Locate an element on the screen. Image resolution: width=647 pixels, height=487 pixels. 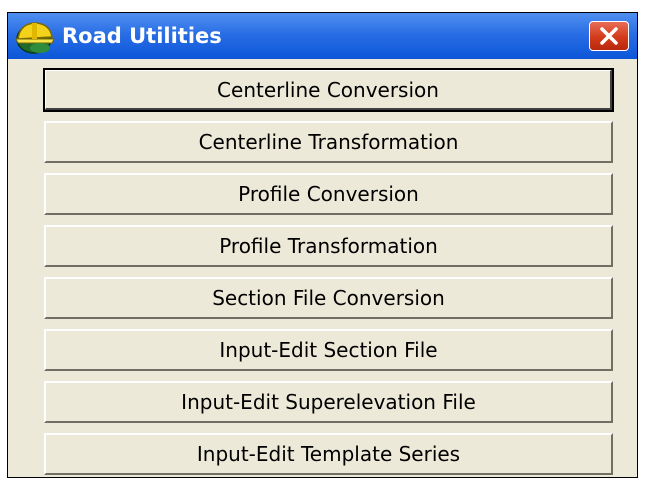
window-title: Road Utilities is located at coordinates (142, 36).